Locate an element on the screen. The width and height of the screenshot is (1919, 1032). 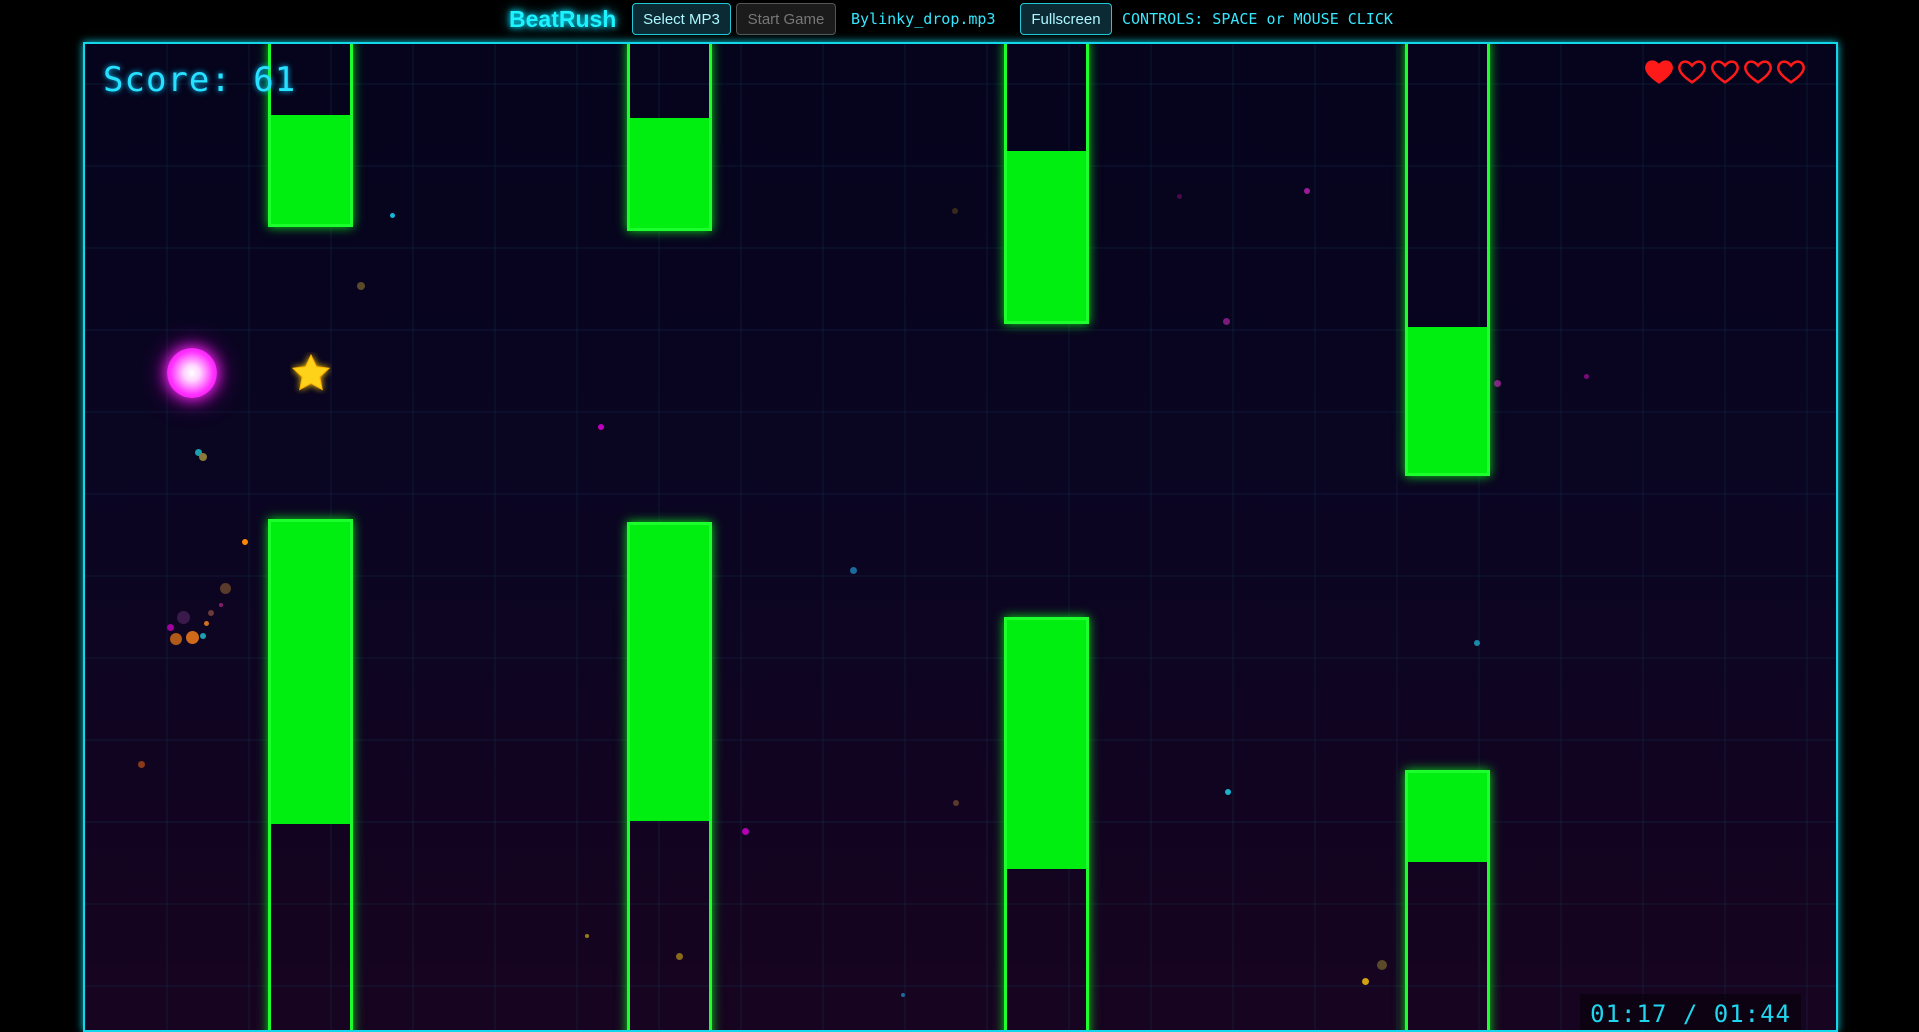
player-ball is located at coordinates (192, 373).